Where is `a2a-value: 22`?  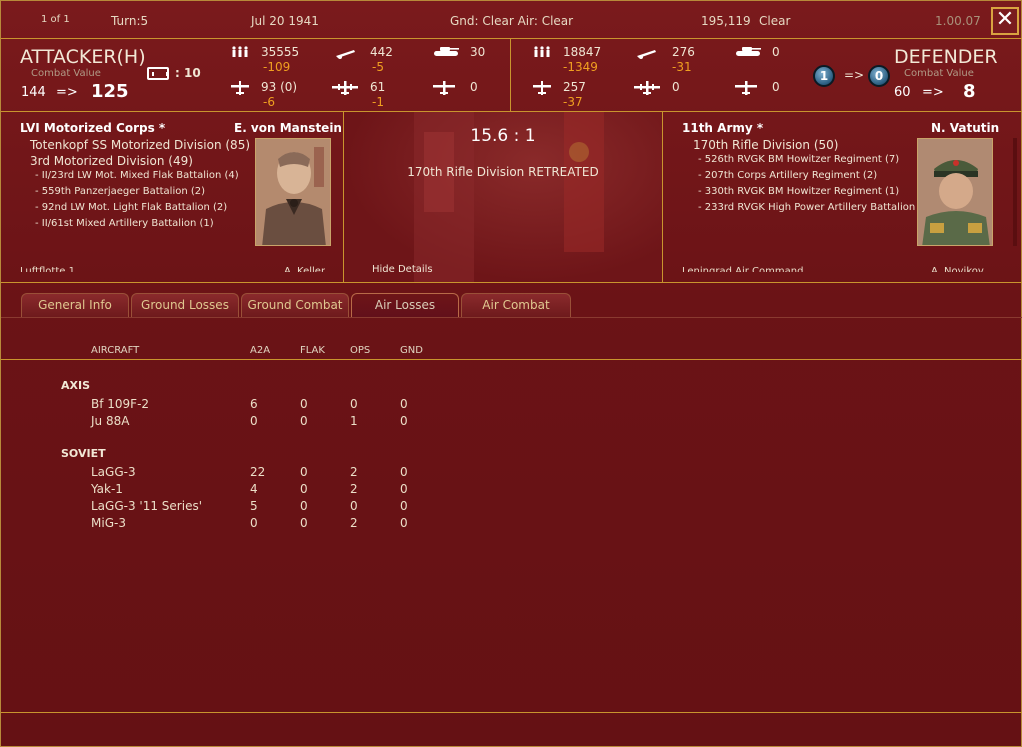 a2a-value: 22 is located at coordinates (258, 472).